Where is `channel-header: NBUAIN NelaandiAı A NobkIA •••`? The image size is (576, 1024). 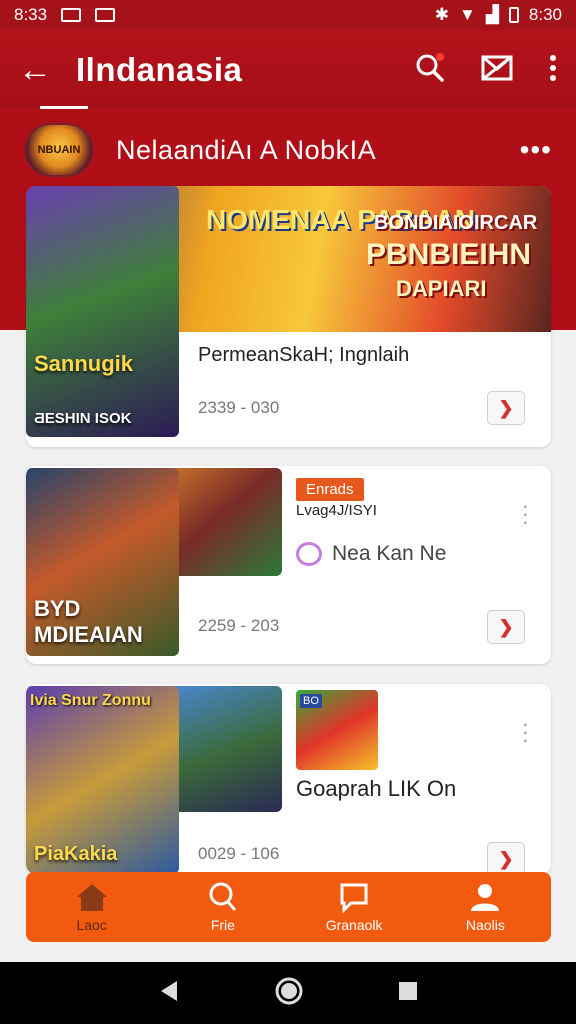 channel-header: NBUAIN NelaandiAı A NobkIA ••• is located at coordinates (288, 150).